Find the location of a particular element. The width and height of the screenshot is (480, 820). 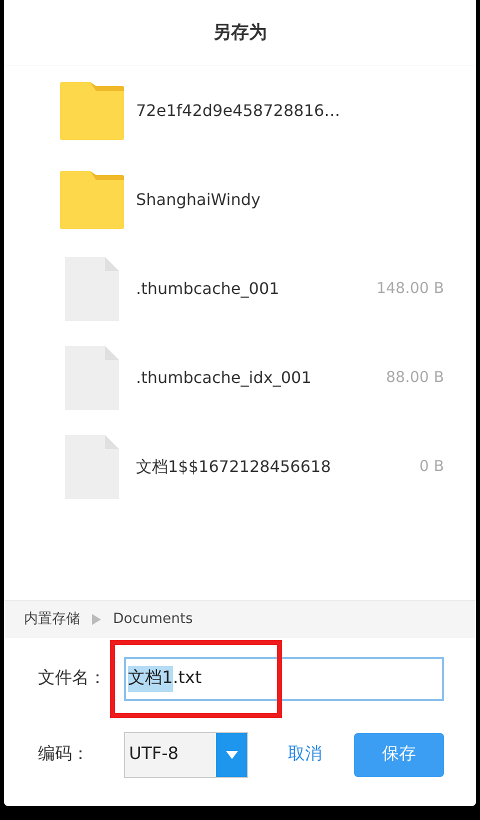

chevron-right-icon is located at coordinates (96, 619).